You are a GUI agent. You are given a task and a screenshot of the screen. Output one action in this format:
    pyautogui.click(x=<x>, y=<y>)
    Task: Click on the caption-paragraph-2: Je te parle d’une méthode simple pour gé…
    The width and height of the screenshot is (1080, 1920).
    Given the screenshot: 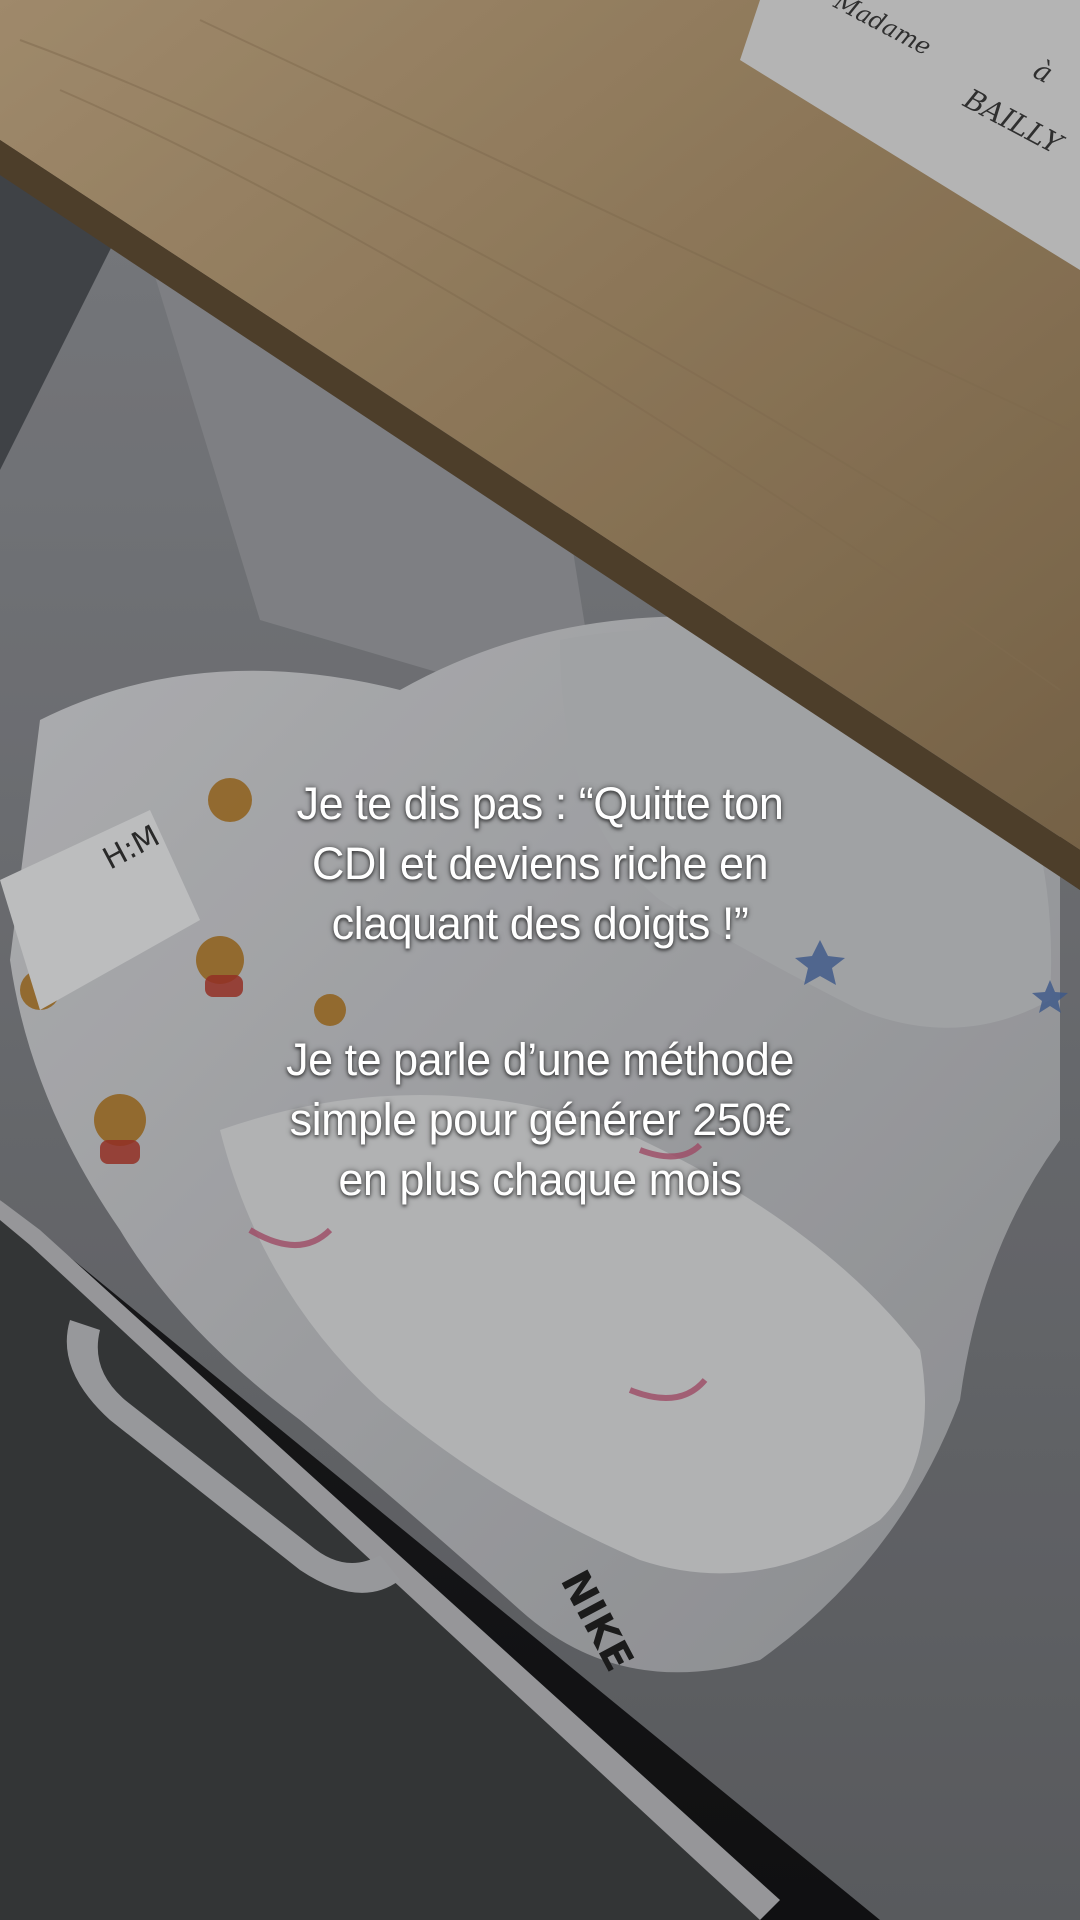 What is the action you would take?
    pyautogui.click(x=540, y=1120)
    